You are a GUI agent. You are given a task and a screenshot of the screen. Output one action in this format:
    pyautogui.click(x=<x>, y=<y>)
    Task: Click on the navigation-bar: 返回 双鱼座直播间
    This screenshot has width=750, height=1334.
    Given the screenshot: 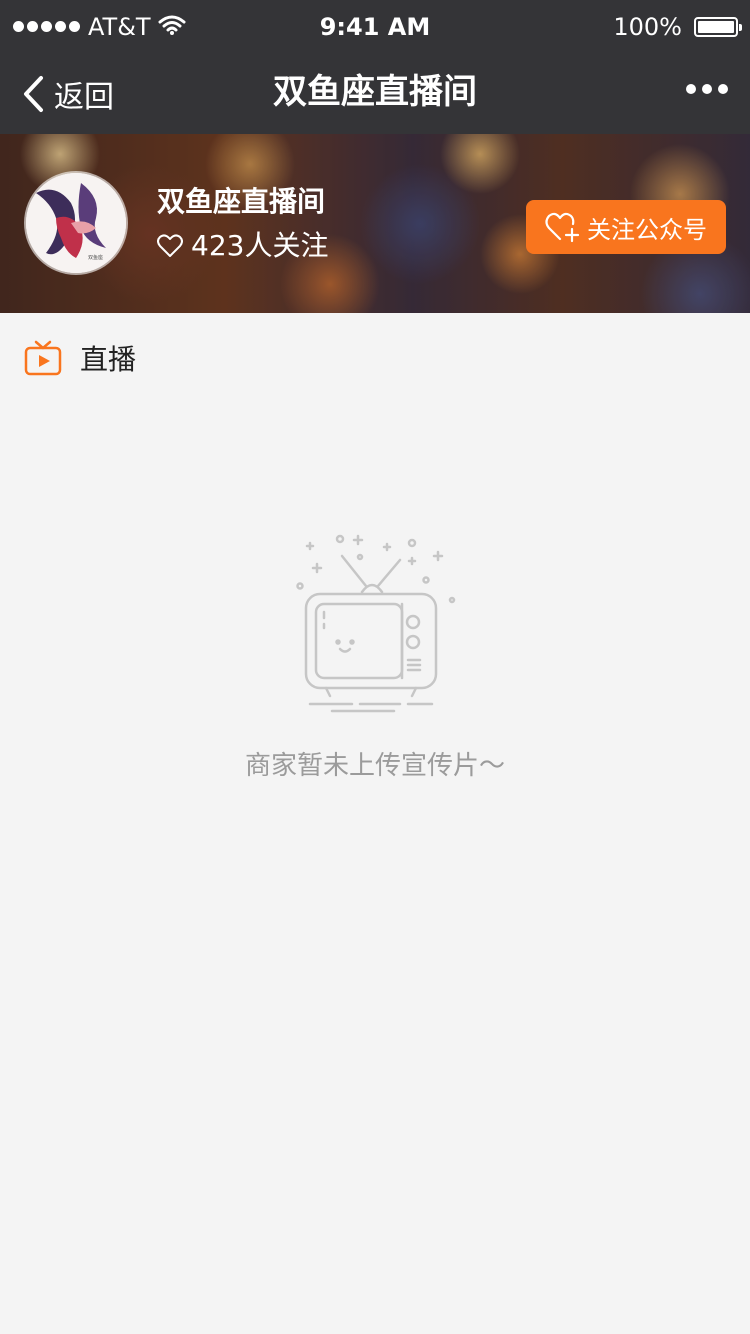 What is the action you would take?
    pyautogui.click(x=375, y=94)
    